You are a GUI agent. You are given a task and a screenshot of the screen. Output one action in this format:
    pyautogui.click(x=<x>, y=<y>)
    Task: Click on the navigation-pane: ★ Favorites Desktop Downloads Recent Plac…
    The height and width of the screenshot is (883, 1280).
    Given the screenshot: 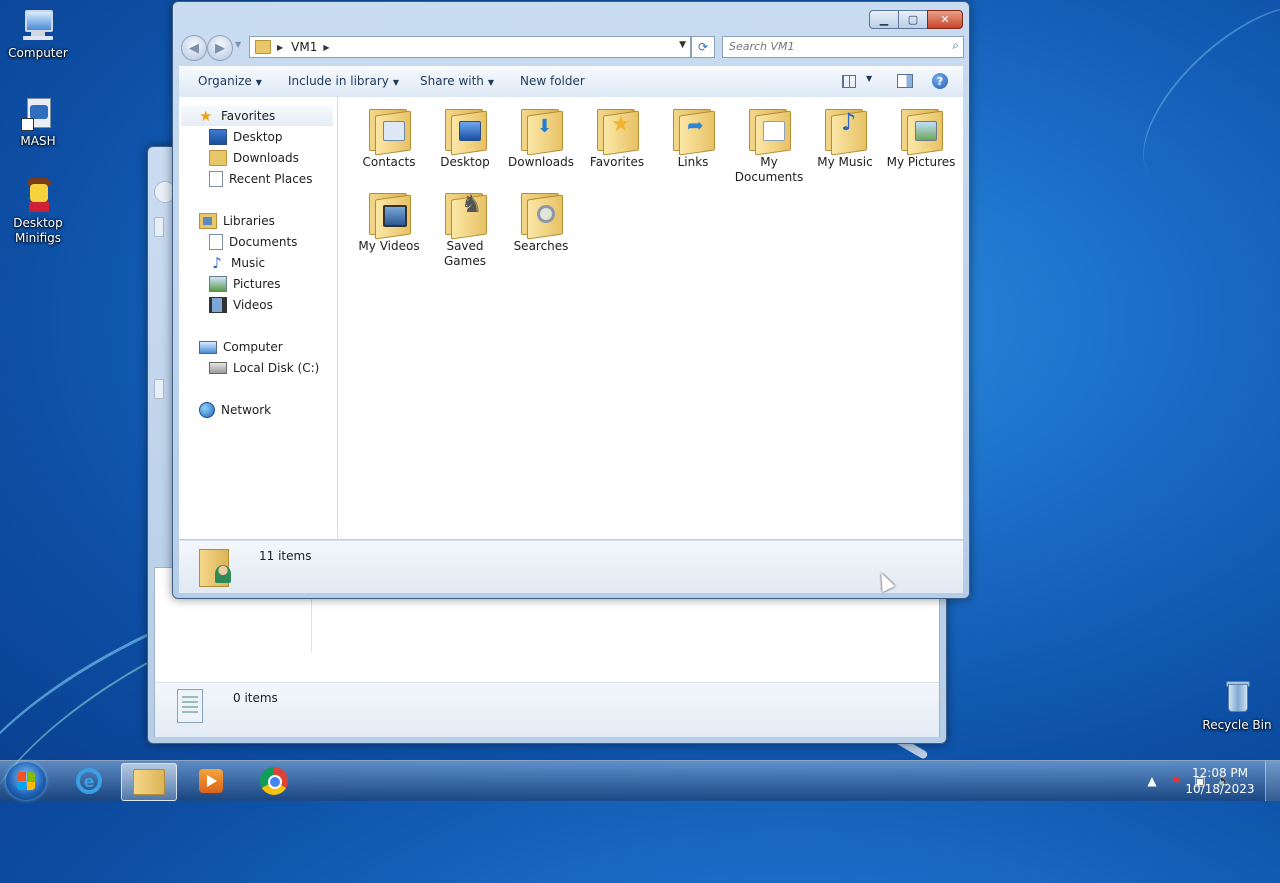 What is the action you would take?
    pyautogui.click(x=258, y=318)
    